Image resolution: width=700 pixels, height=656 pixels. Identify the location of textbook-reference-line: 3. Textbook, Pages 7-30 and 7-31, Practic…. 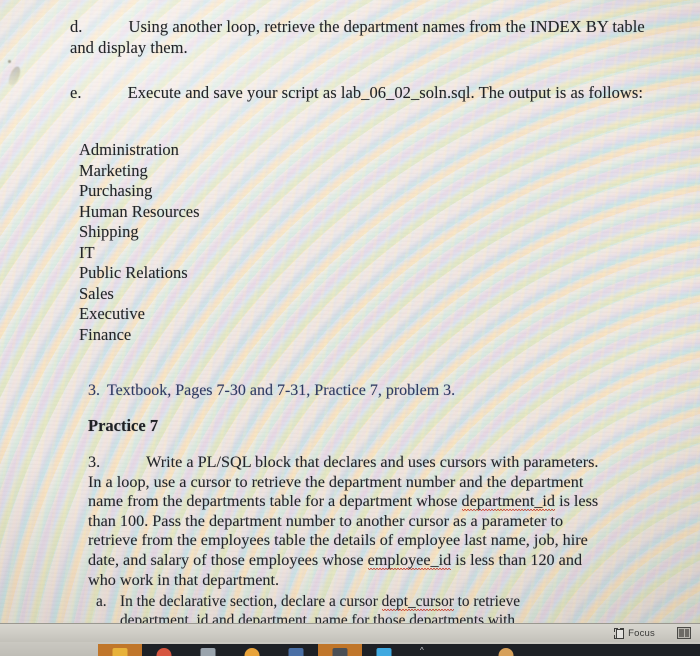
(271, 391).